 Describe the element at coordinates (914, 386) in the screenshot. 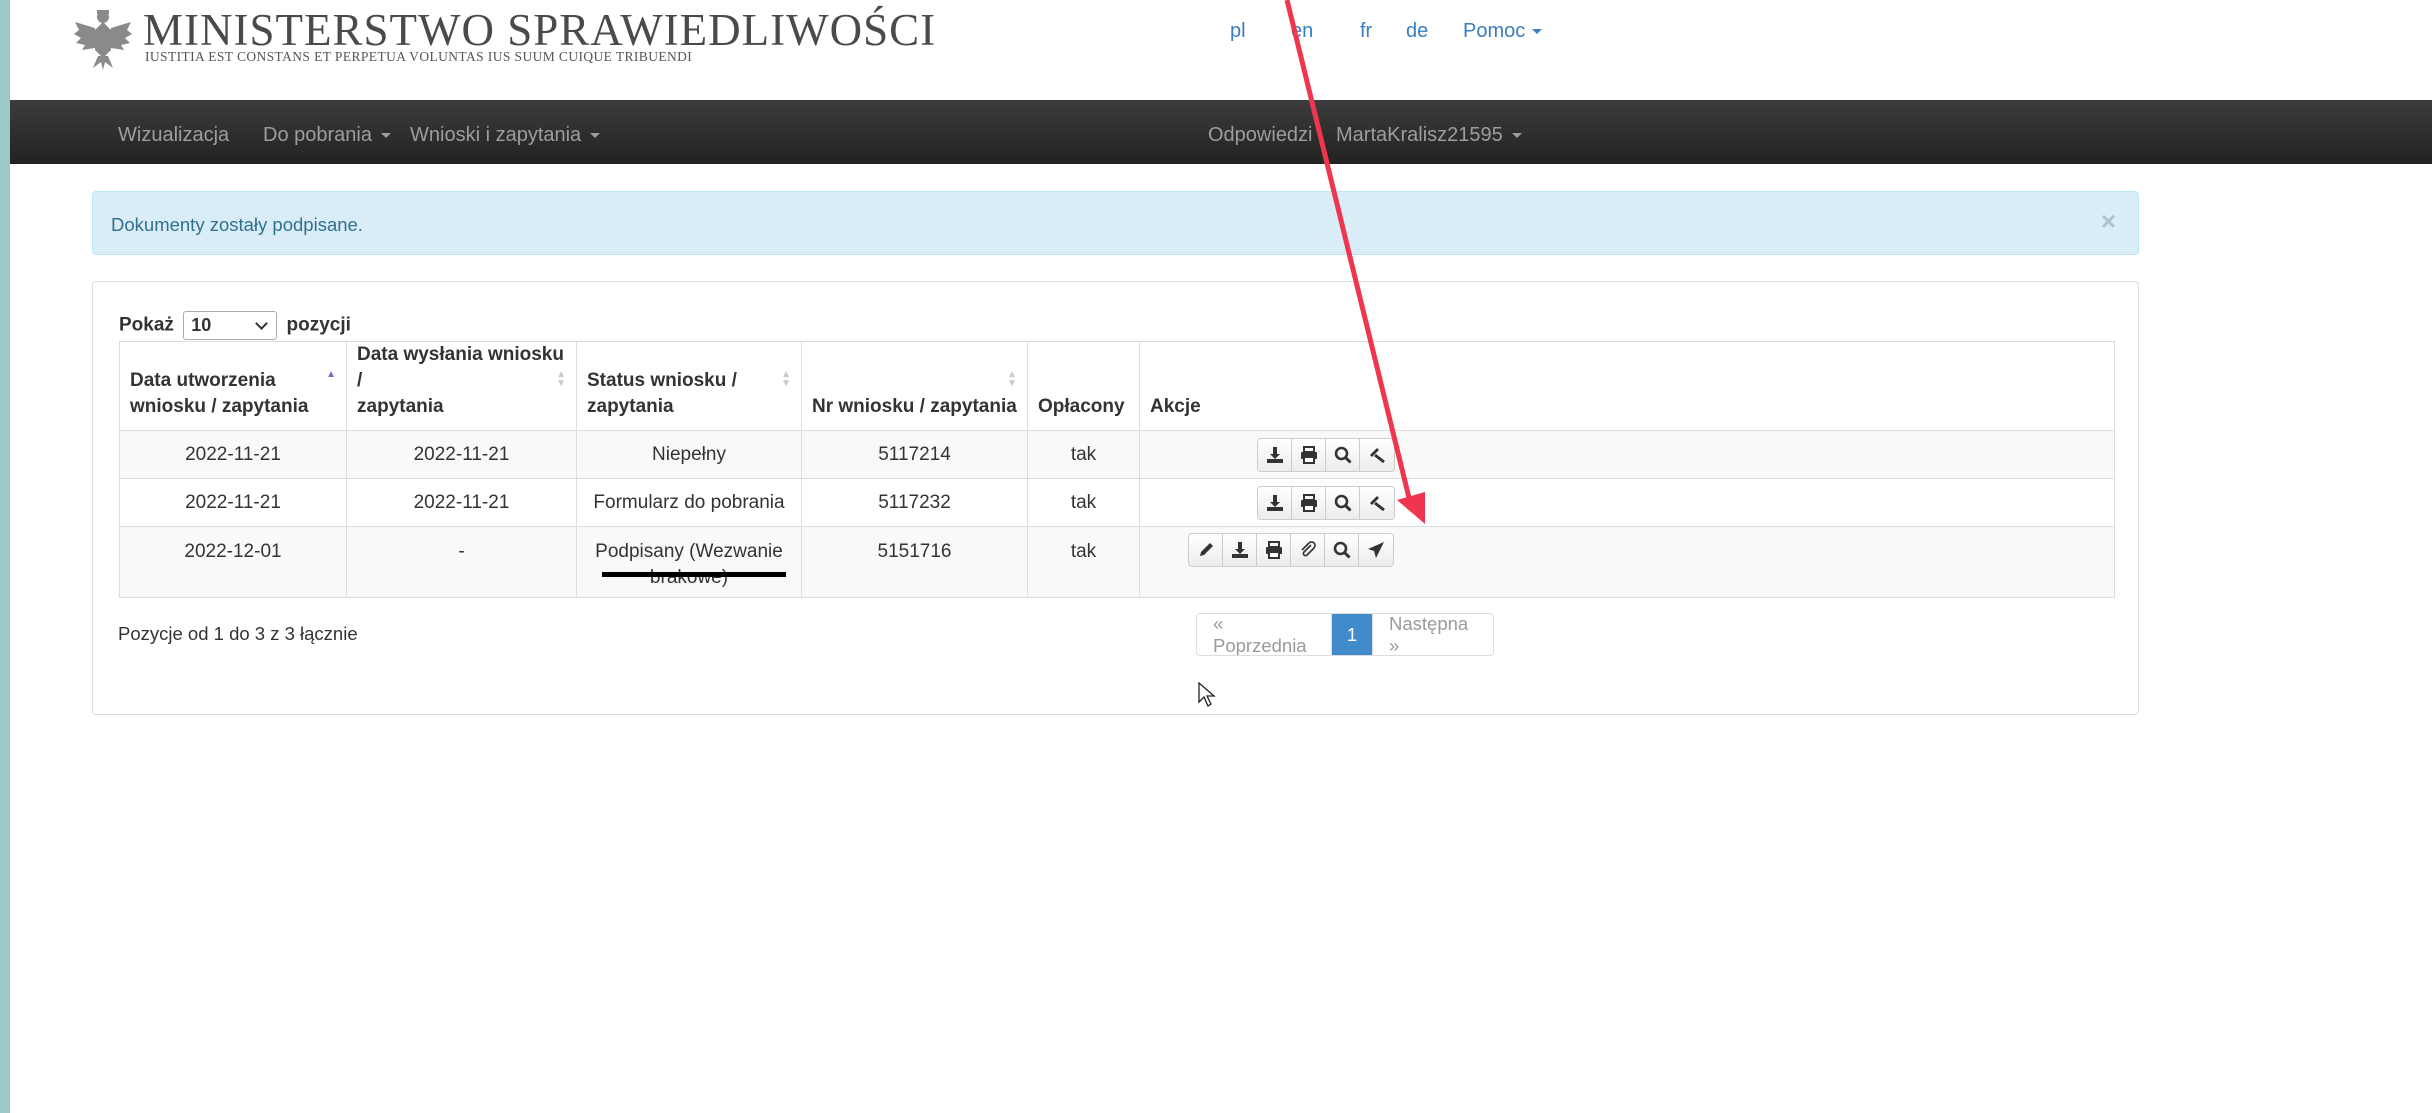

I see `col-number: Nr wniosku / zapytania ▲ ▼` at that location.